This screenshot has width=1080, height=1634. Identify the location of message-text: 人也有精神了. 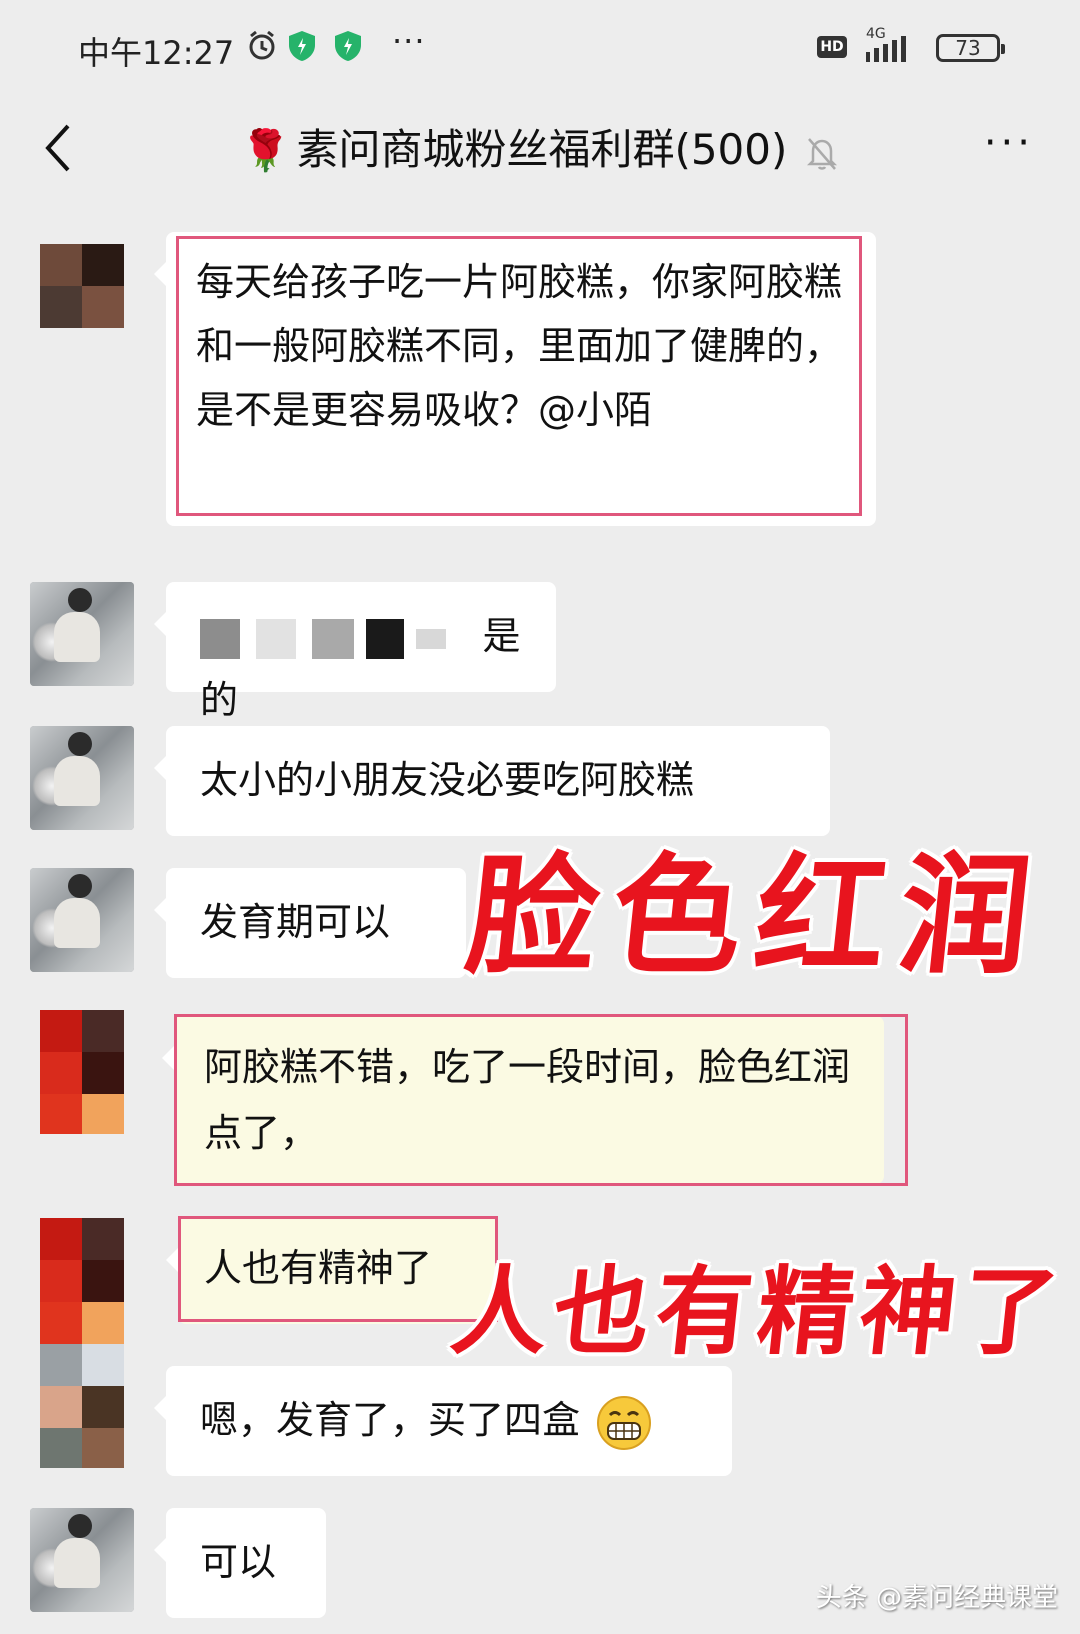
(318, 1268).